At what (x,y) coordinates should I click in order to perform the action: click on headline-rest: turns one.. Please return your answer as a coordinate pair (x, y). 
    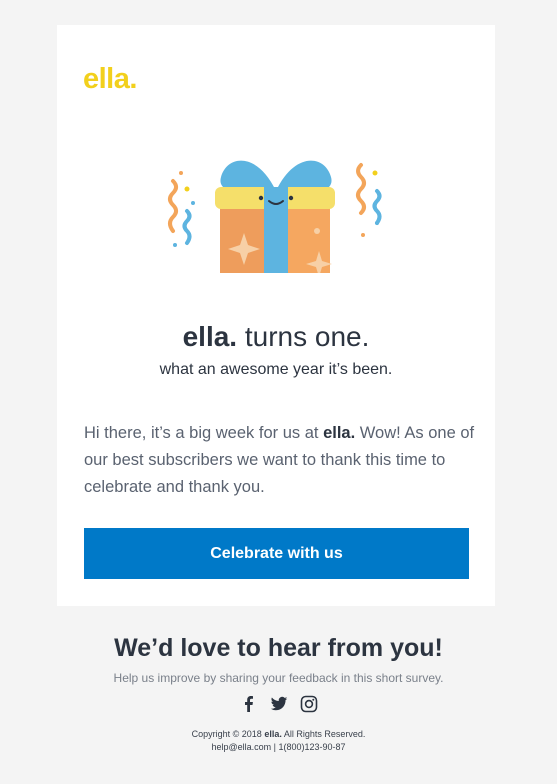
    Looking at the image, I should click on (303, 336).